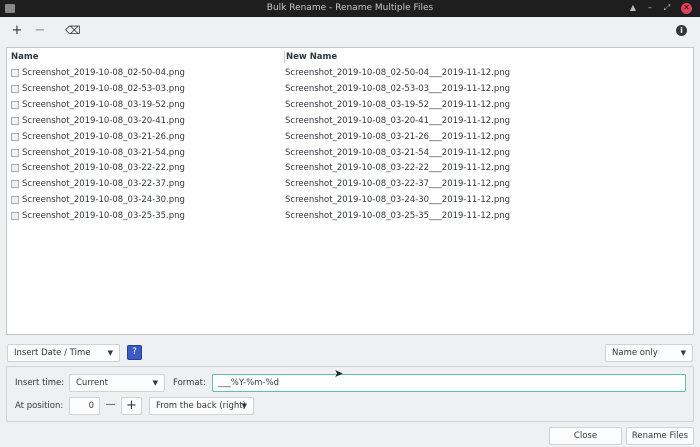 Image resolution: width=700 pixels, height=447 pixels. I want to click on direction-combo: From the back (right) ▼, so click(201, 406).